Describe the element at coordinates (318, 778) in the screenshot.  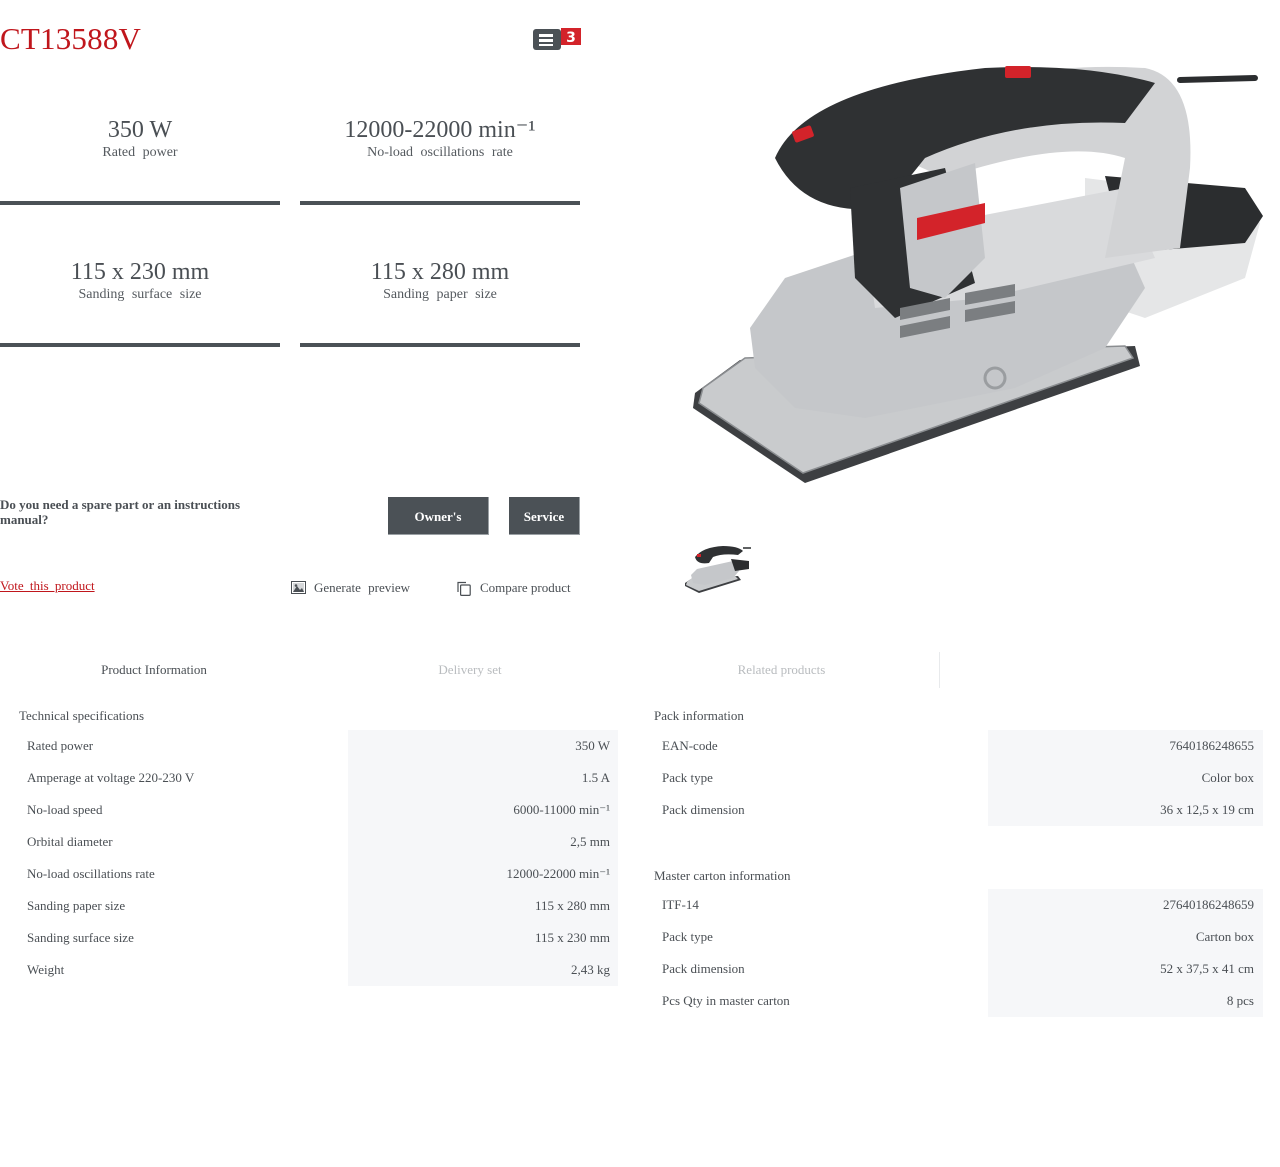
I see `table-row: Amperage at voltage 220-230 V 1.5 A` at that location.